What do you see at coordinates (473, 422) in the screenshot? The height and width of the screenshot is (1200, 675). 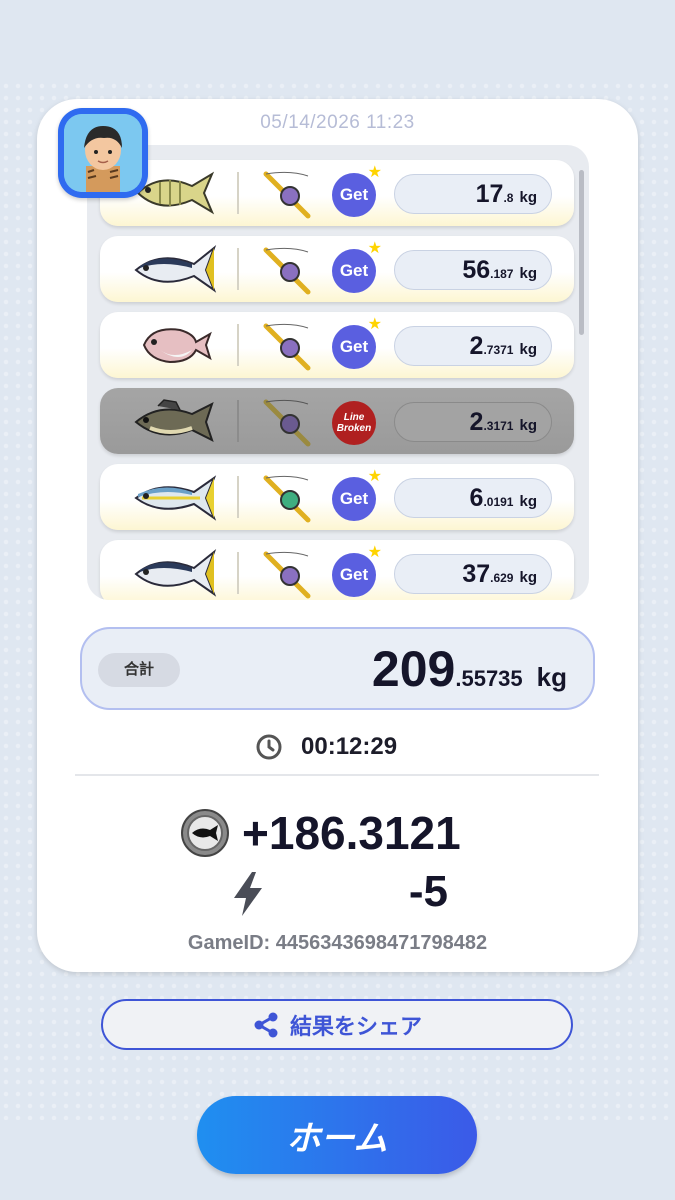 I see `catch-weight: 2.3171 kg` at bounding box center [473, 422].